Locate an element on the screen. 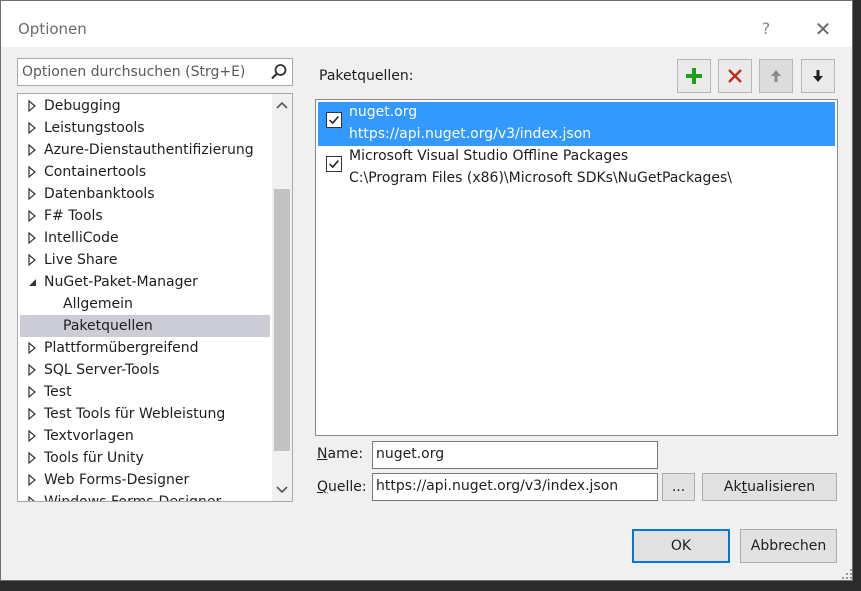 The height and width of the screenshot is (591, 861). tree-item-label: Allgemein is located at coordinates (98, 304).